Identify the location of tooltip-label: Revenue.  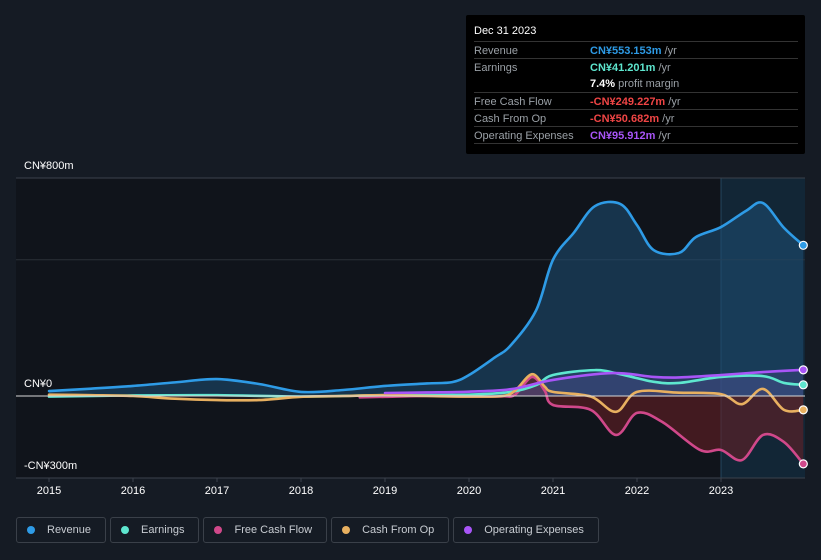
(496, 51).